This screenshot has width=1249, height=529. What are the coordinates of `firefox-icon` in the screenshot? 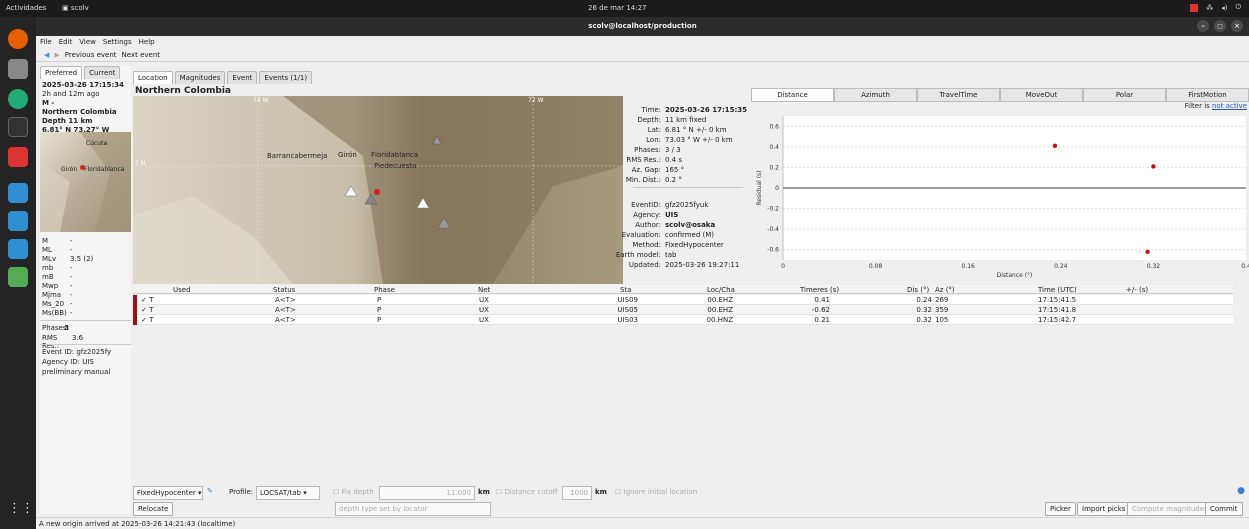 It's located at (18, 39).